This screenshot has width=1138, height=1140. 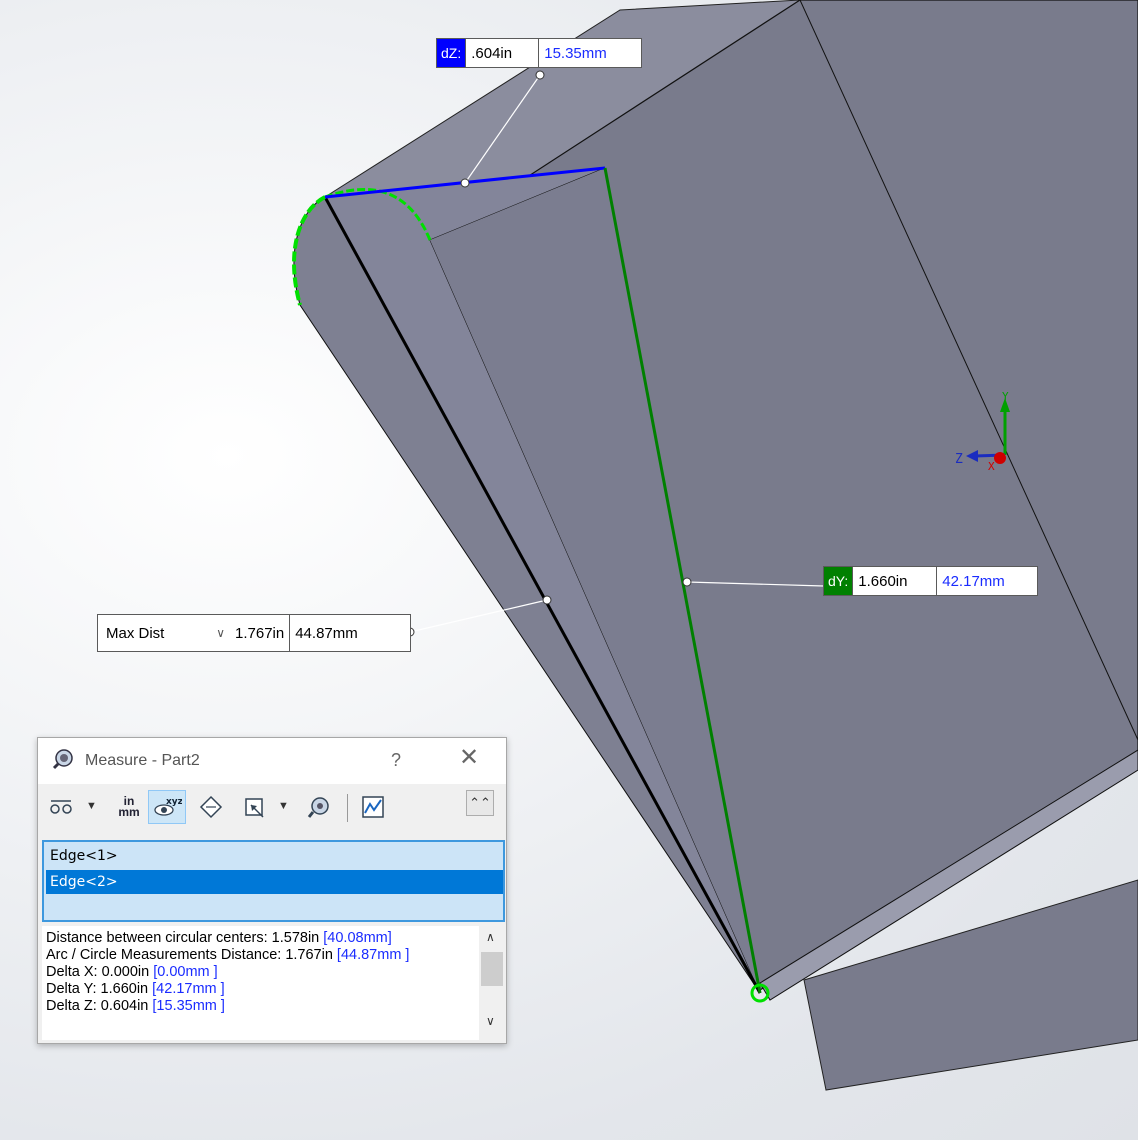 I want to click on svg-text: xyz, so click(x=174, y=802).